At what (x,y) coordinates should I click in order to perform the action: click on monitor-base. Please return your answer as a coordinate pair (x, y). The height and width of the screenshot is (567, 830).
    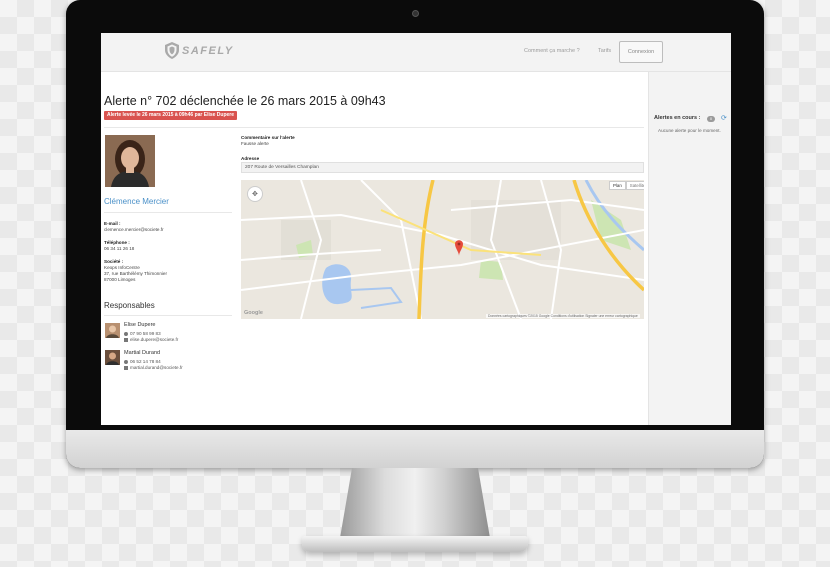
    Looking at the image, I should click on (415, 544).